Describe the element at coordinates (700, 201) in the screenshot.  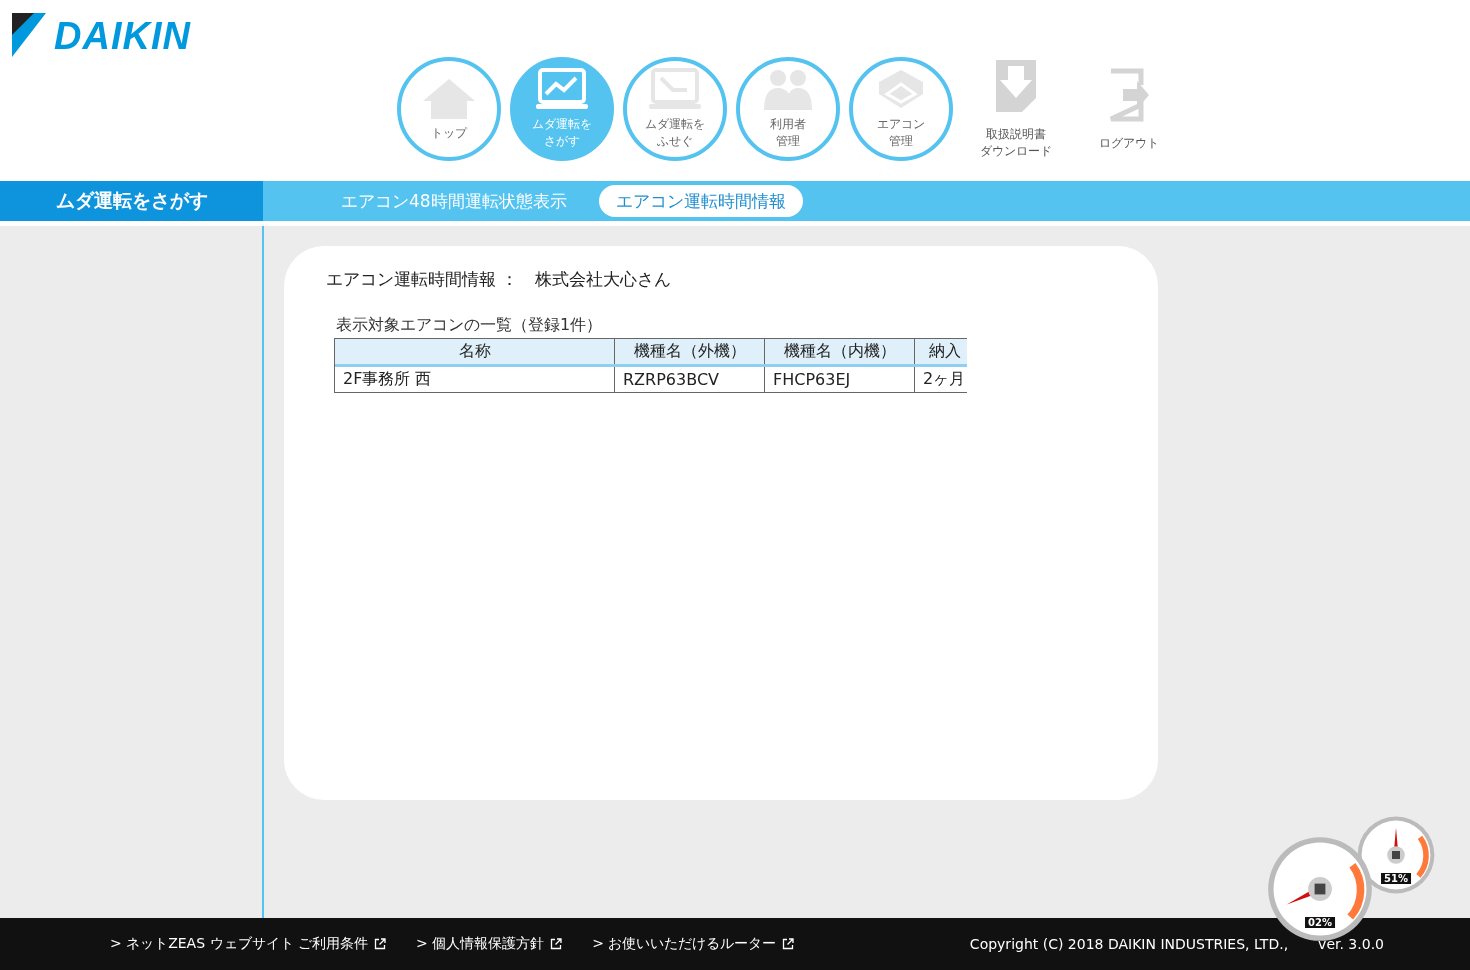
I see `tab: エアコン運転時間情報` at that location.